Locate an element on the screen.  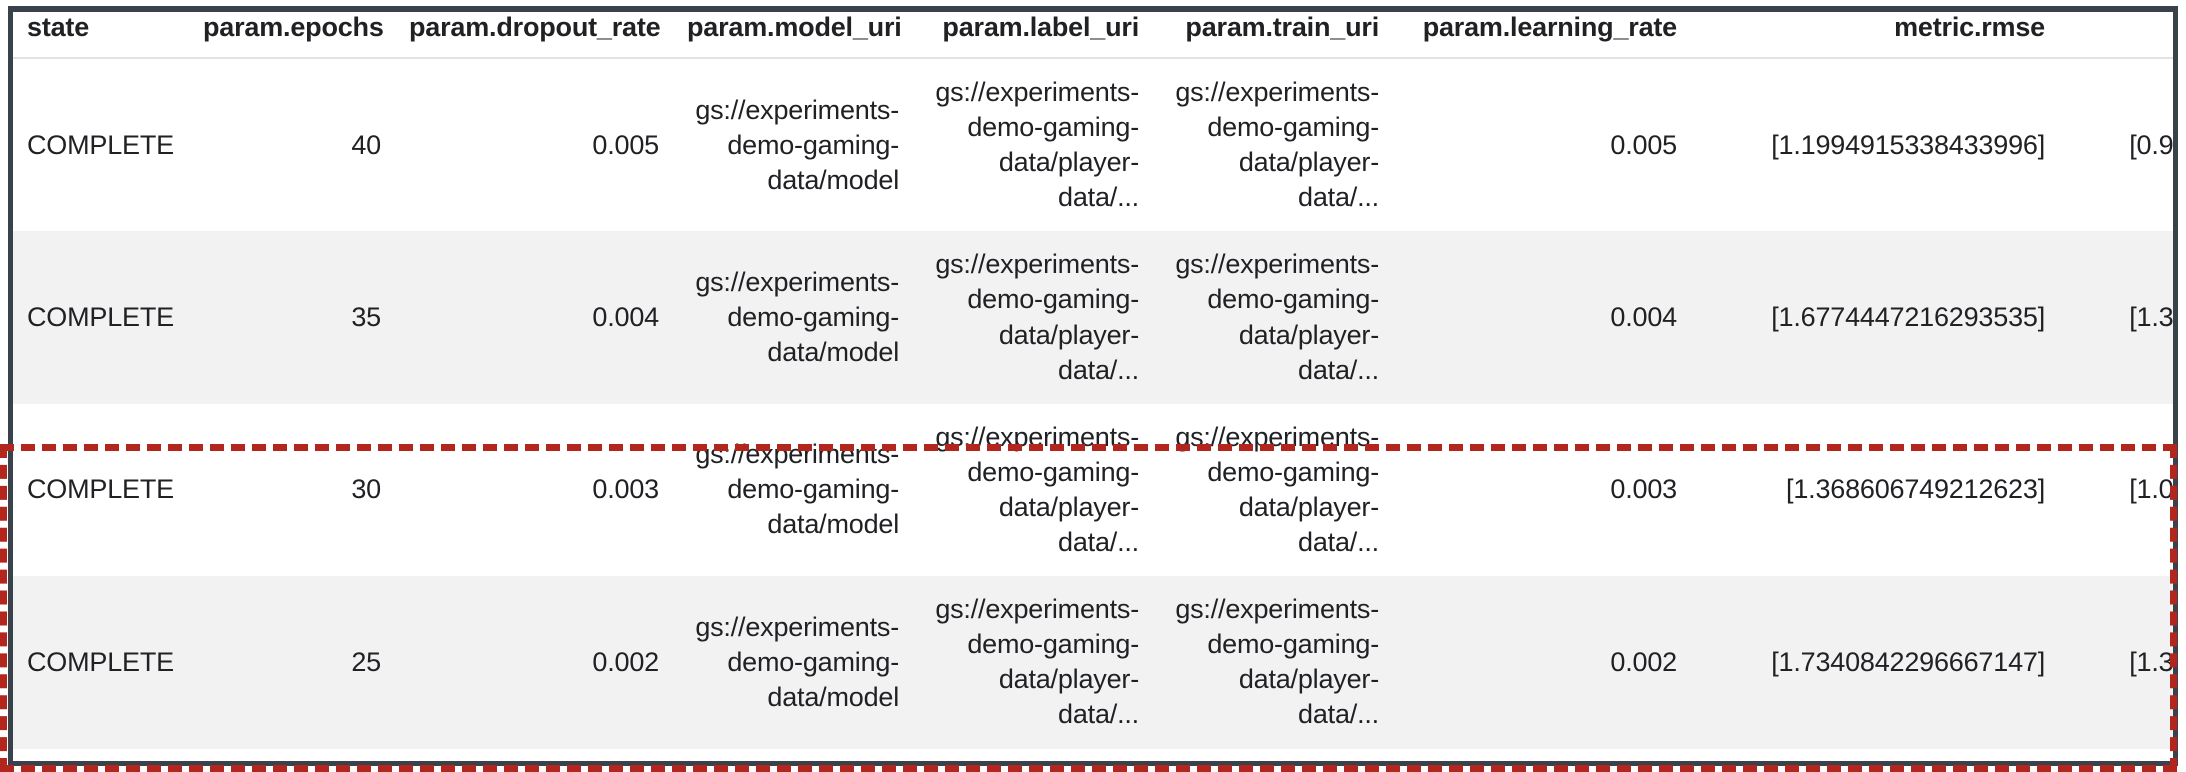
cell-dropout-rate: 0.002 is located at coordinates (534, 662).